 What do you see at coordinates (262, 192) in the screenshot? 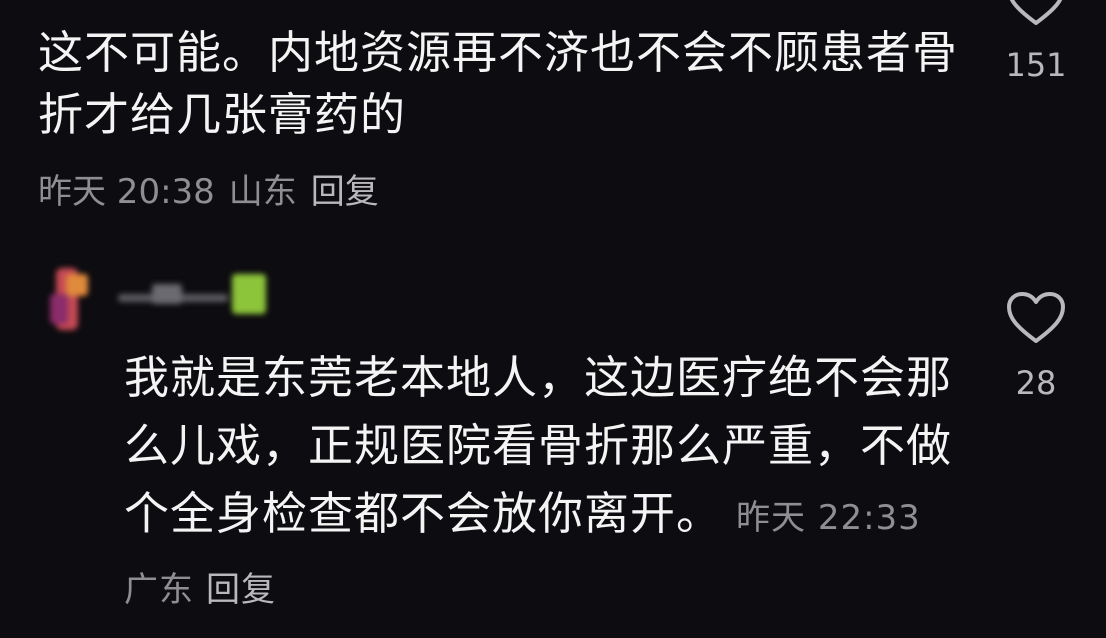
I see `comment-location: 山东` at bounding box center [262, 192].